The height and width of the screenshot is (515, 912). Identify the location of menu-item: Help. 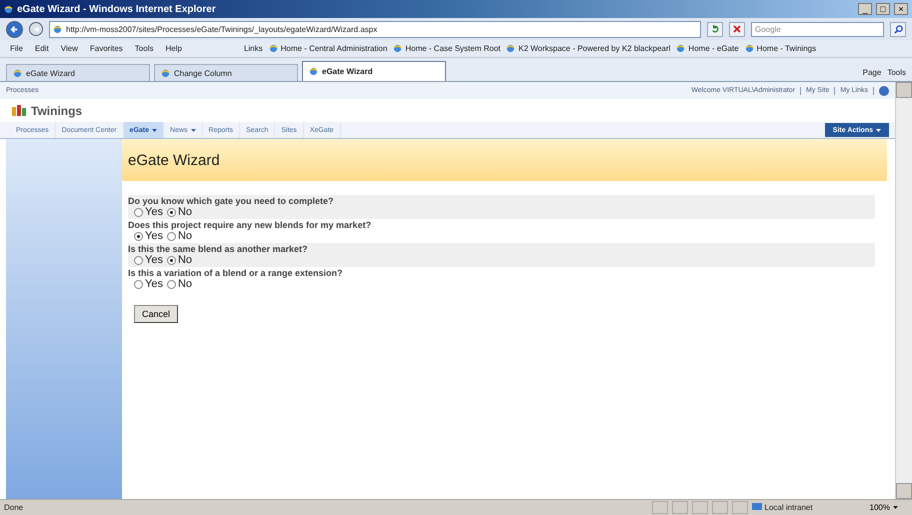
(173, 48).